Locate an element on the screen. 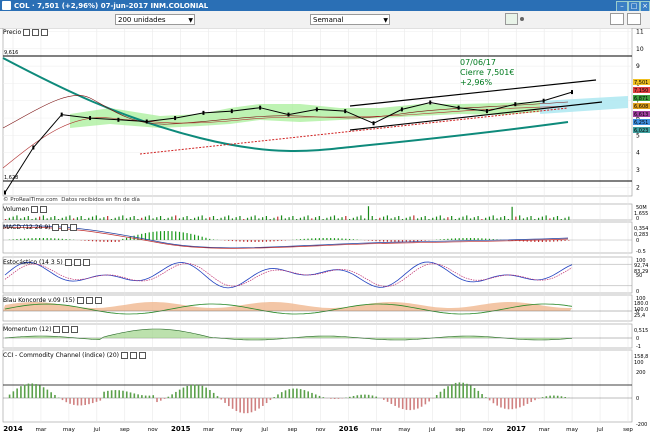  period-select: Semanal ▼ is located at coordinates (350, 19).